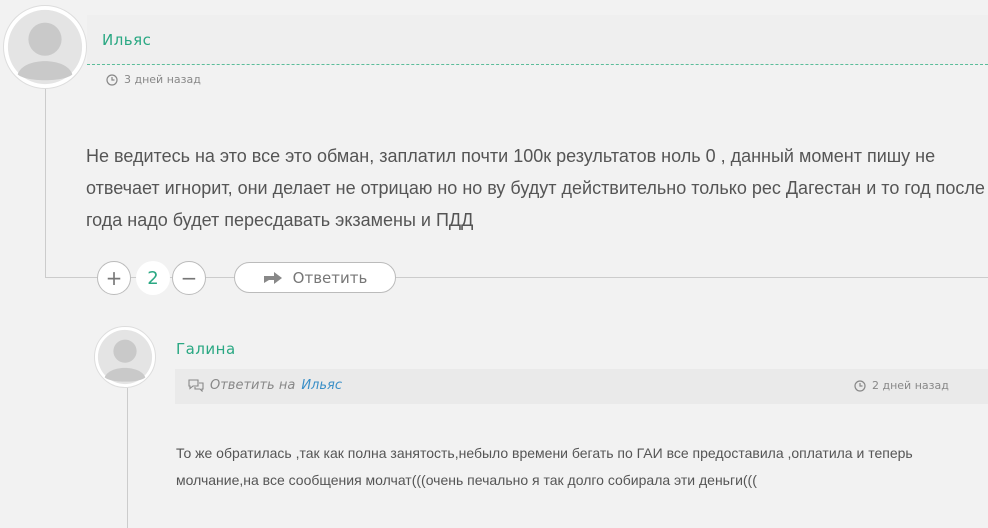  I want to click on reply-arrow-icon, so click(272, 277).